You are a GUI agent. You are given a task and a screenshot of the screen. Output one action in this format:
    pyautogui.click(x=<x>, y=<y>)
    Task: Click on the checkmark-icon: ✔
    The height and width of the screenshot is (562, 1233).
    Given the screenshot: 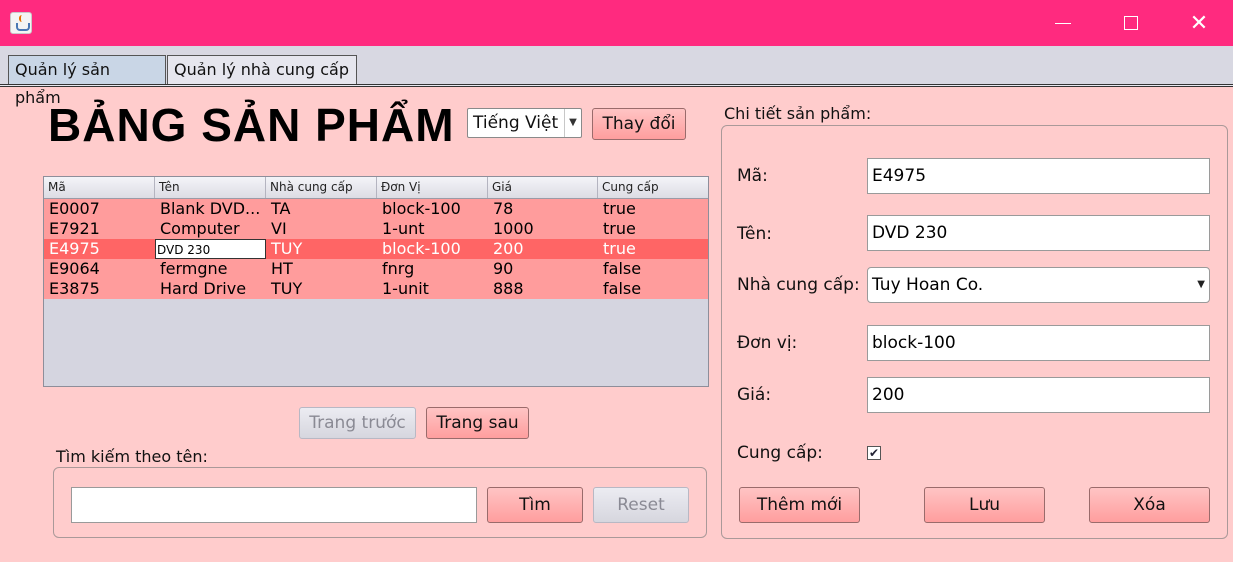 What is the action you would take?
    pyautogui.click(x=874, y=453)
    